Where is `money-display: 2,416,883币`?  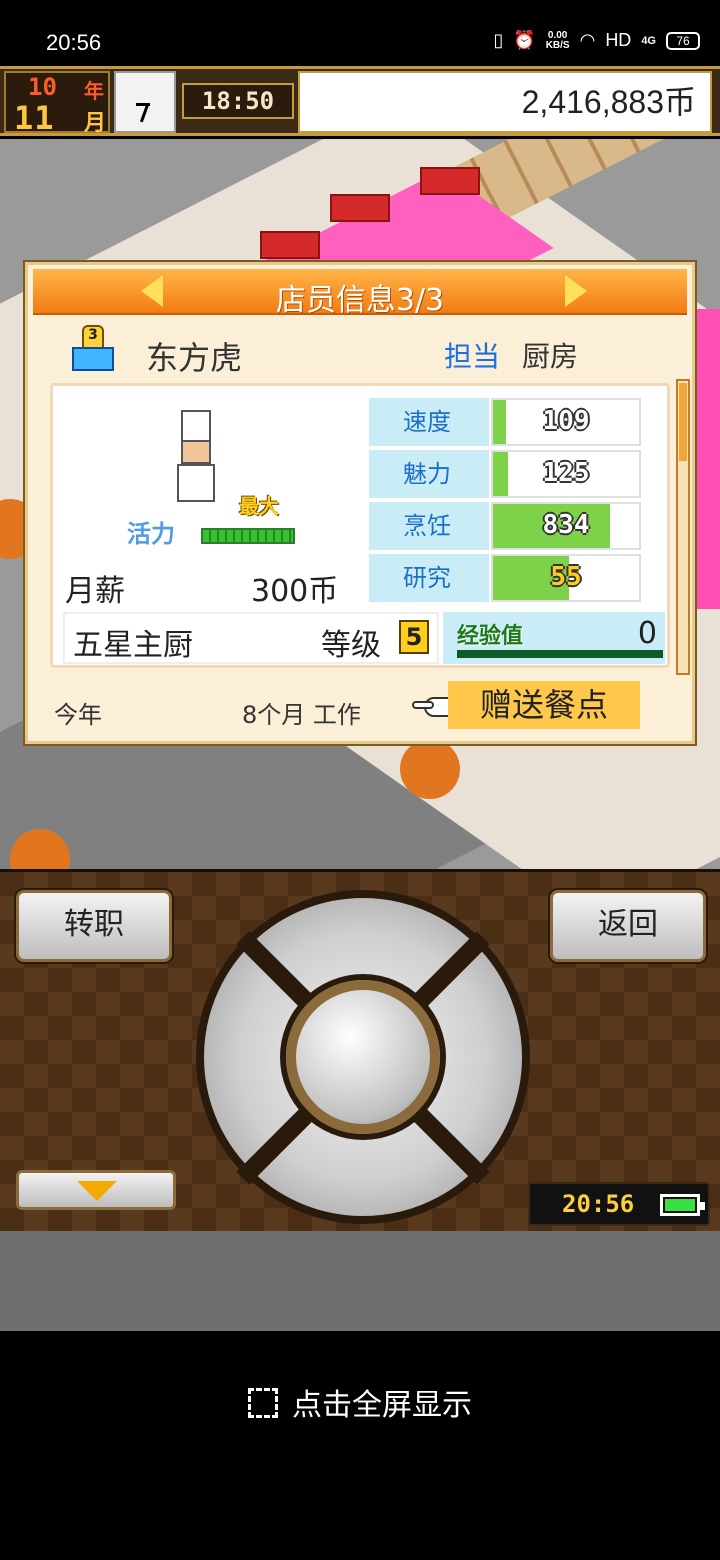
money-display: 2,416,883币 is located at coordinates (505, 102).